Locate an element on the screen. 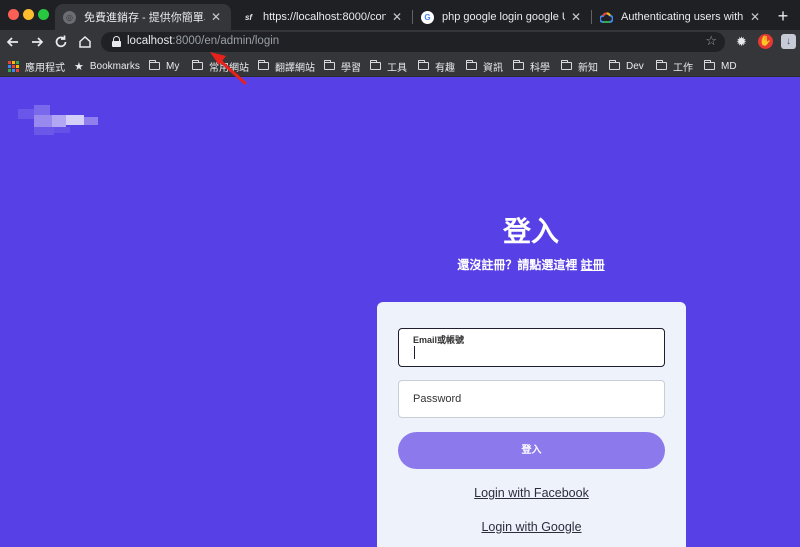 This screenshot has height=547, width=800. register-prompt-text: 還沒註冊？請點選這裡 is located at coordinates (517, 265).